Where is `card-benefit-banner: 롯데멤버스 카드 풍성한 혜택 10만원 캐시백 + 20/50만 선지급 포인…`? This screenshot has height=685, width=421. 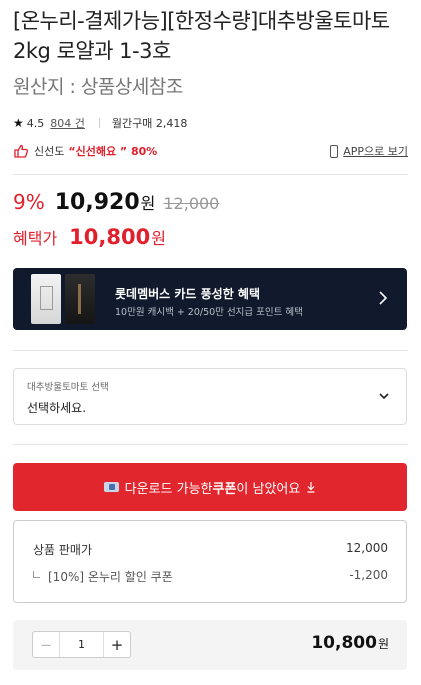
card-benefit-banner: 롯데멤버스 카드 풍성한 혜택 10만원 캐시백 + 20/50만 선지급 포인… is located at coordinates (210, 299).